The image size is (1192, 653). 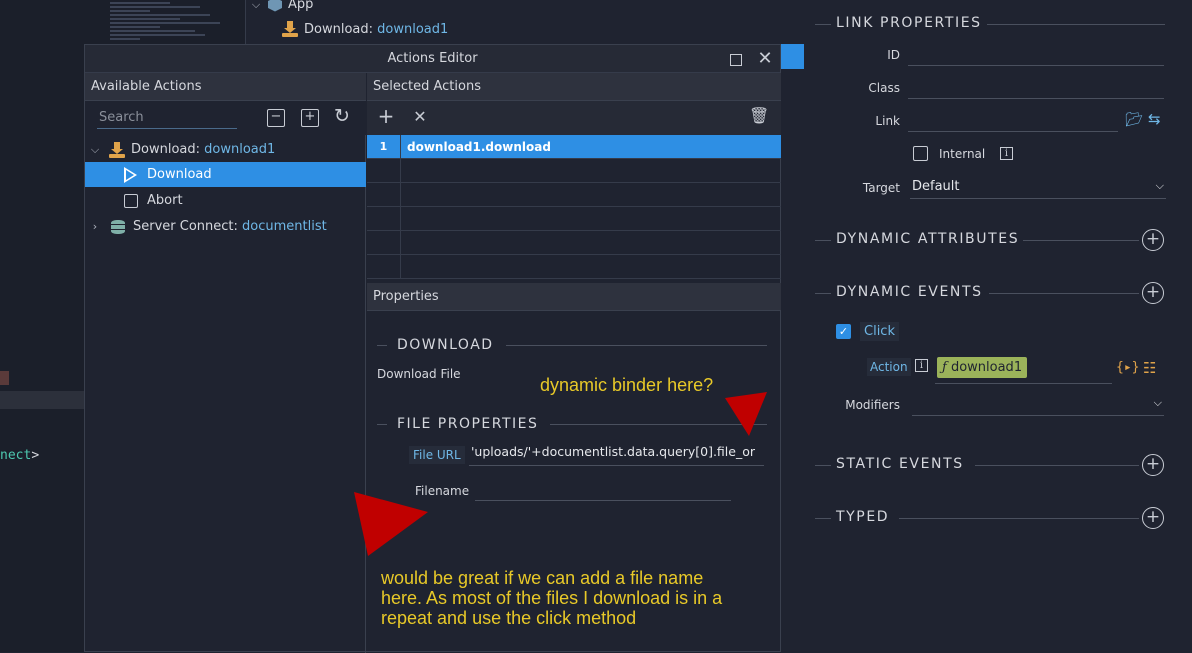 I want to click on tree-item-app: ⌵ App, so click(x=281, y=6).